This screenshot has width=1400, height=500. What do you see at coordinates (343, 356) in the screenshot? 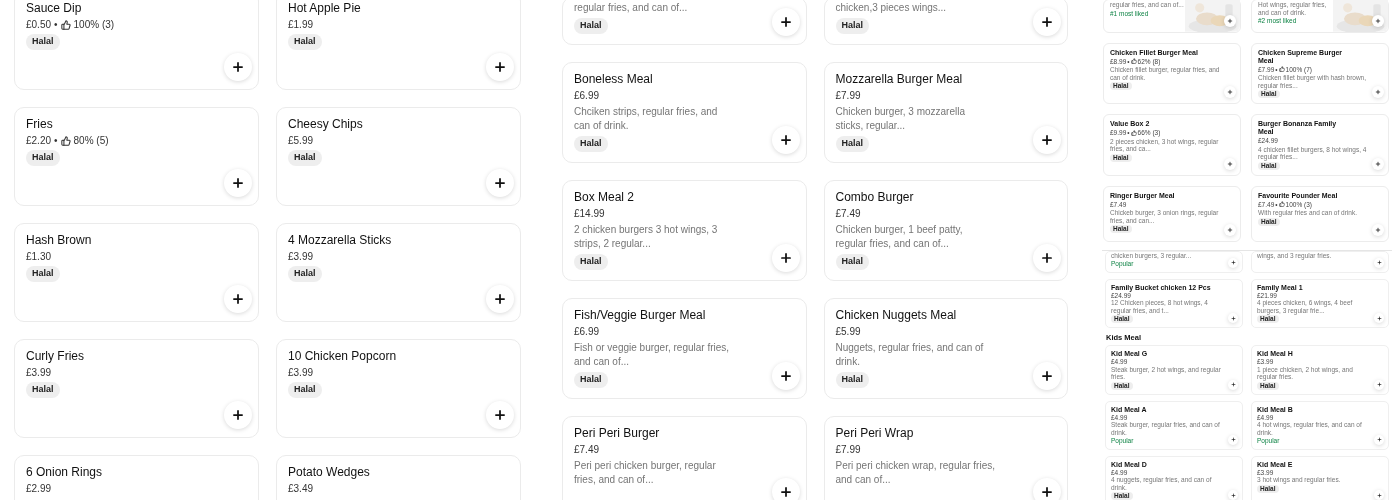
I see `item-name: 10 Chicken Popcorn` at bounding box center [343, 356].